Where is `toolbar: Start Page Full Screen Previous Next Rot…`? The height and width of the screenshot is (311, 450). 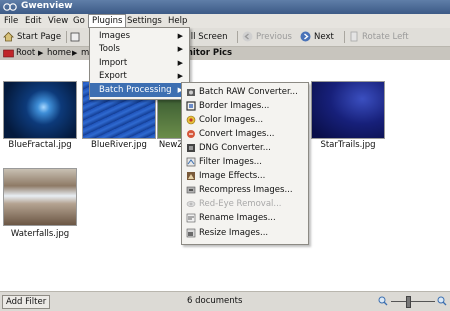 toolbar: Start Page Full Screen Previous Next Rot… is located at coordinates (225, 37).